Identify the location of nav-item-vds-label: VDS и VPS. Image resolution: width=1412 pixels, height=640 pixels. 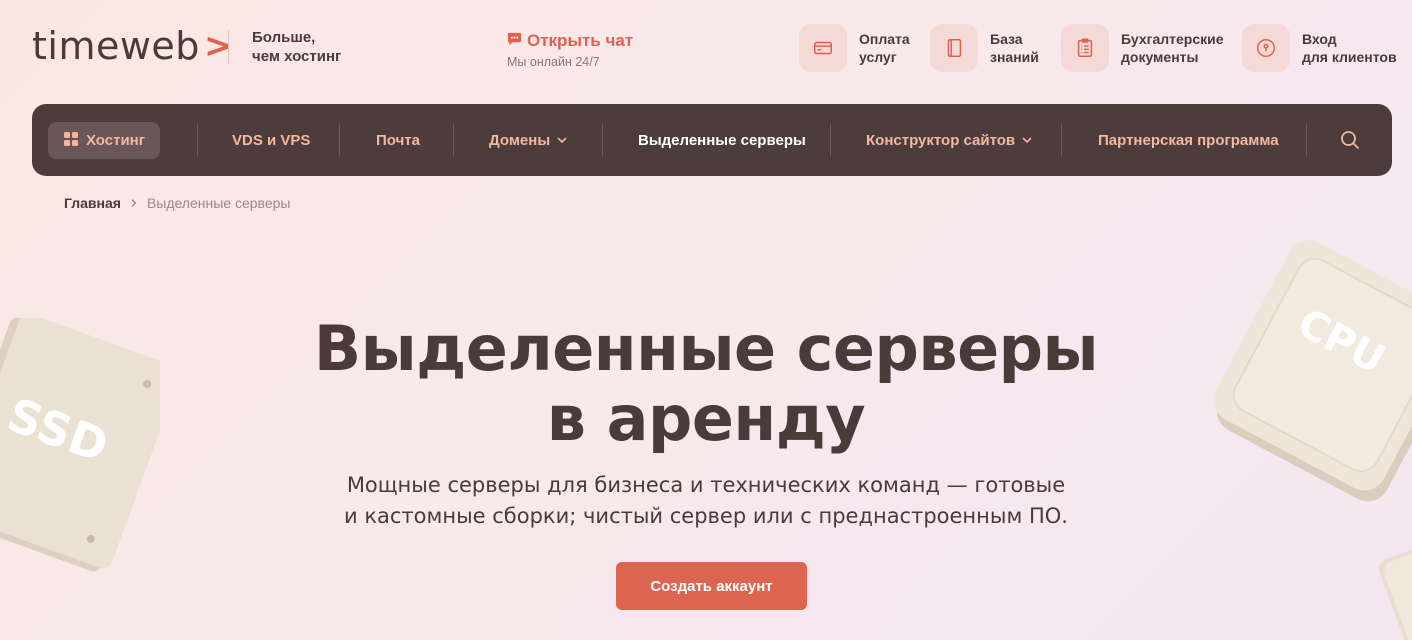
(271, 140).